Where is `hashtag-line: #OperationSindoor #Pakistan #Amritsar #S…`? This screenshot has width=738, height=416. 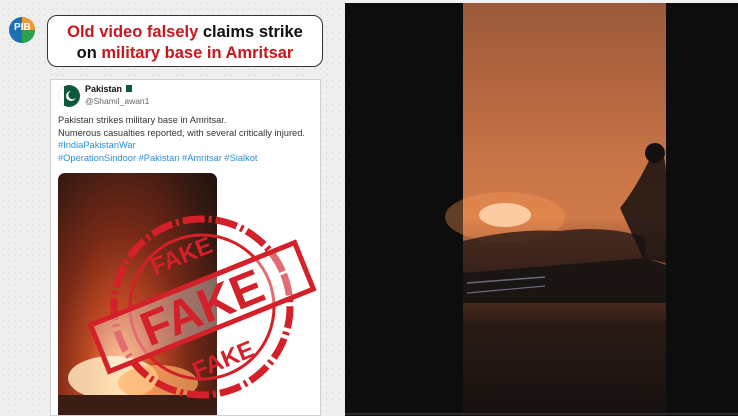
hashtag-line: #OperationSindoor #Pakistan #Amritsar #S… is located at coordinates (189, 158).